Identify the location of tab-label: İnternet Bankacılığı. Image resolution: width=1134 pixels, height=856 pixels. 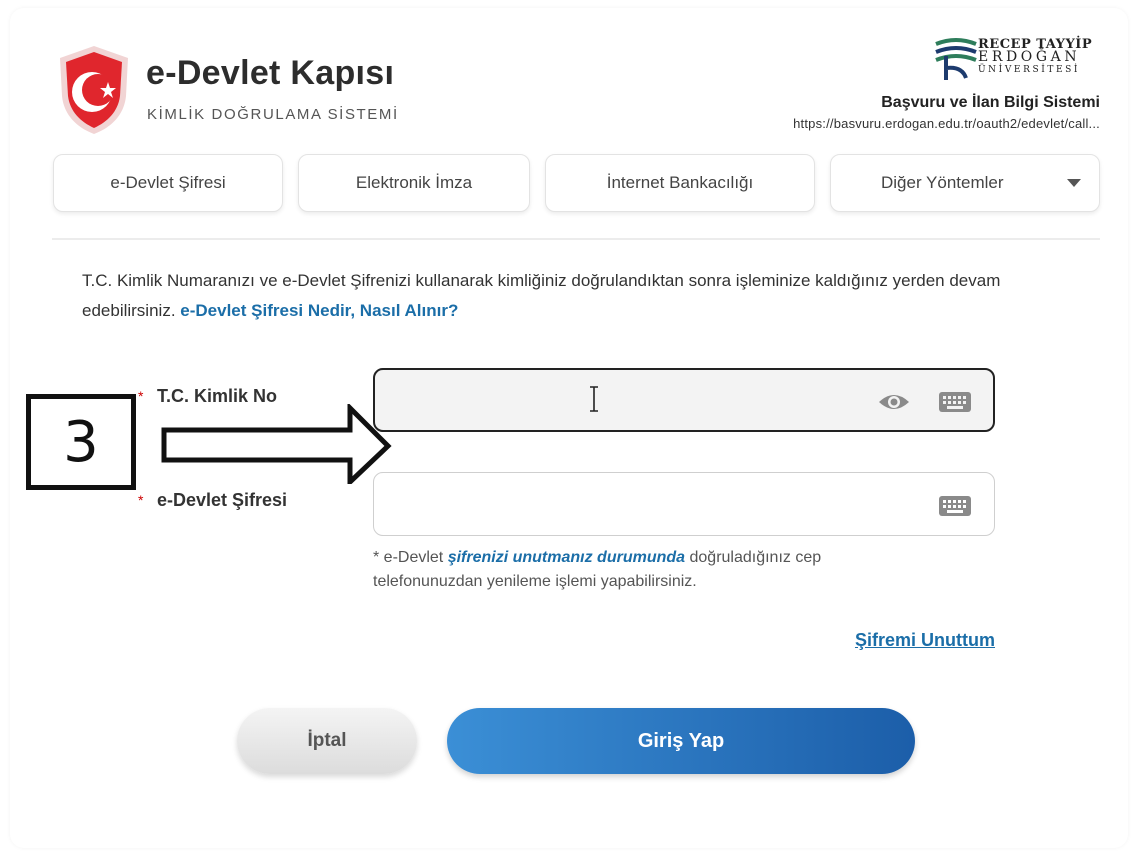
(680, 182).